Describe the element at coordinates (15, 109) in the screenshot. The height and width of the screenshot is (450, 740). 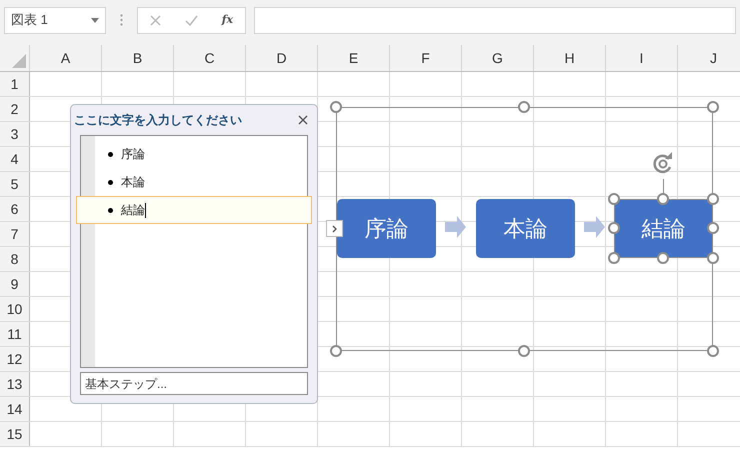
I see `row-header: 2` at that location.